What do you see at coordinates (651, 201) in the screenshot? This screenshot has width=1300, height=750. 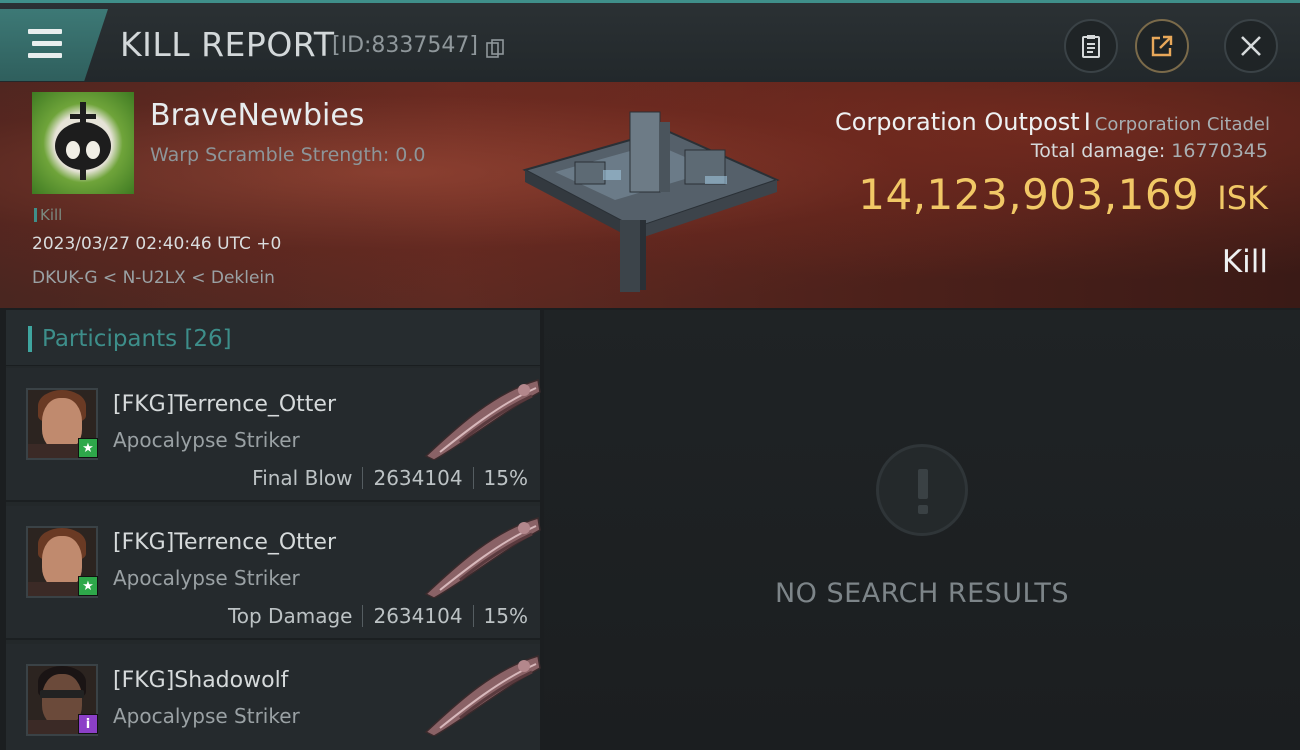 I see `citadel-structure-image` at bounding box center [651, 201].